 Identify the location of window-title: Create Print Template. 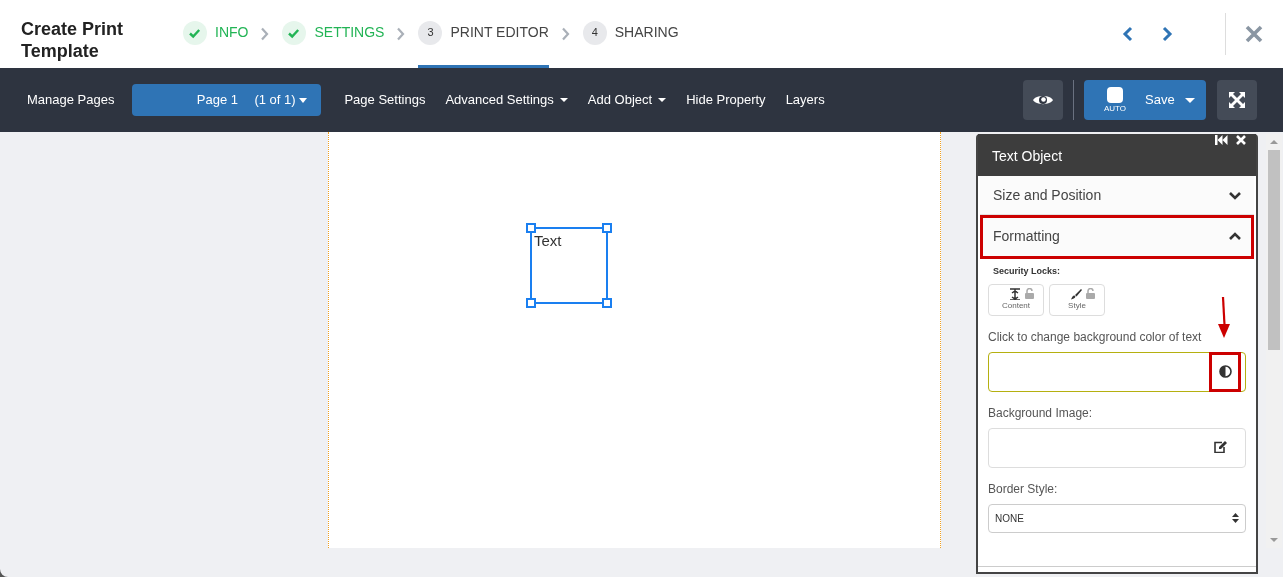
(72, 40).